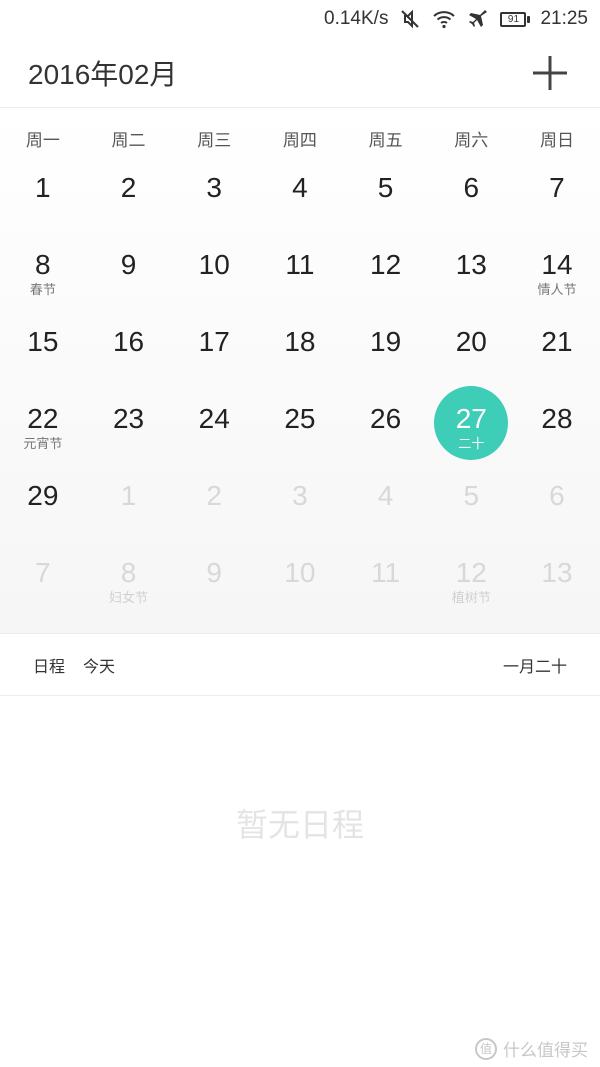 This screenshot has width=600, height=1067. What do you see at coordinates (300, 73) in the screenshot?
I see `calendar-header: 2016年02月` at bounding box center [300, 73].